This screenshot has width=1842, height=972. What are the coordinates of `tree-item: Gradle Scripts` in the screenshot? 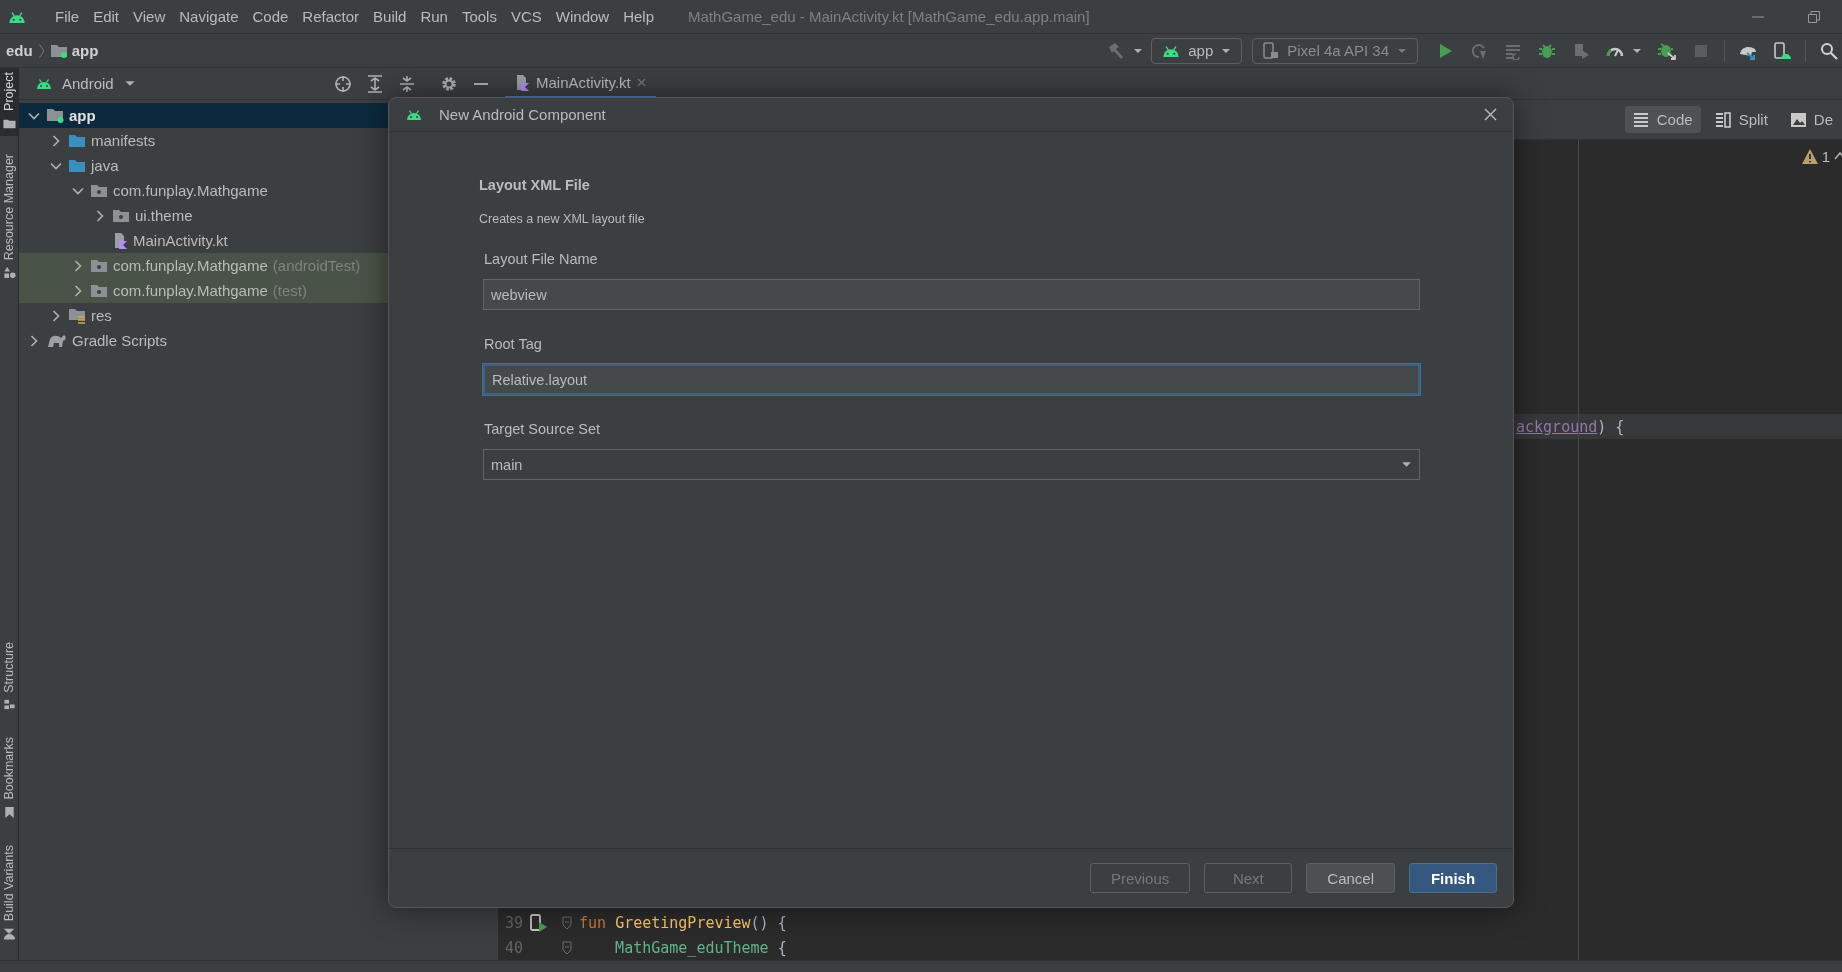 It's located at (120, 340).